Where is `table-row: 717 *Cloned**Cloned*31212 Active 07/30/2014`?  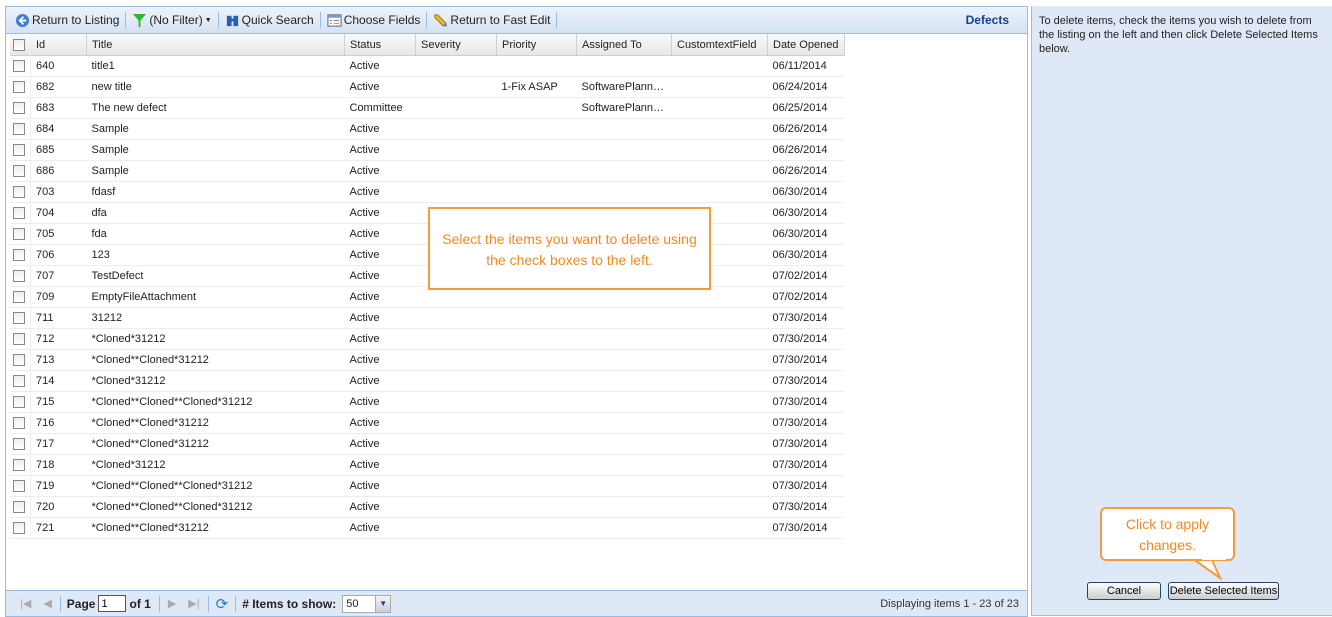 table-row: 717 *Cloned**Cloned*31212 Active 07/30/2014 is located at coordinates (427, 444).